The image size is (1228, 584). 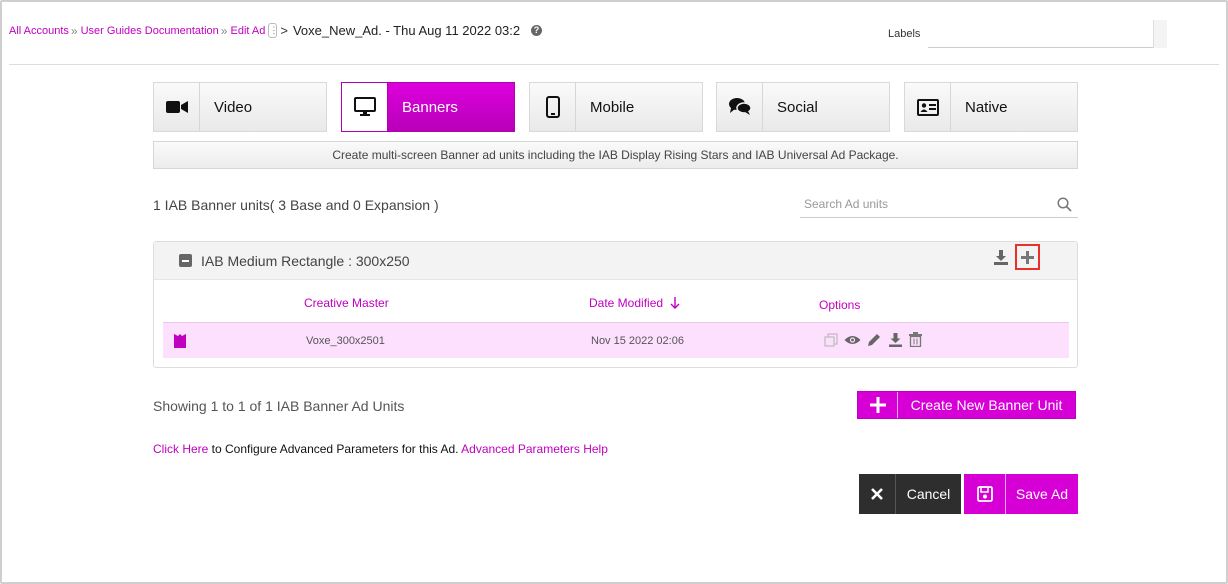 I want to click on mobile-phone-icon, so click(x=553, y=107).